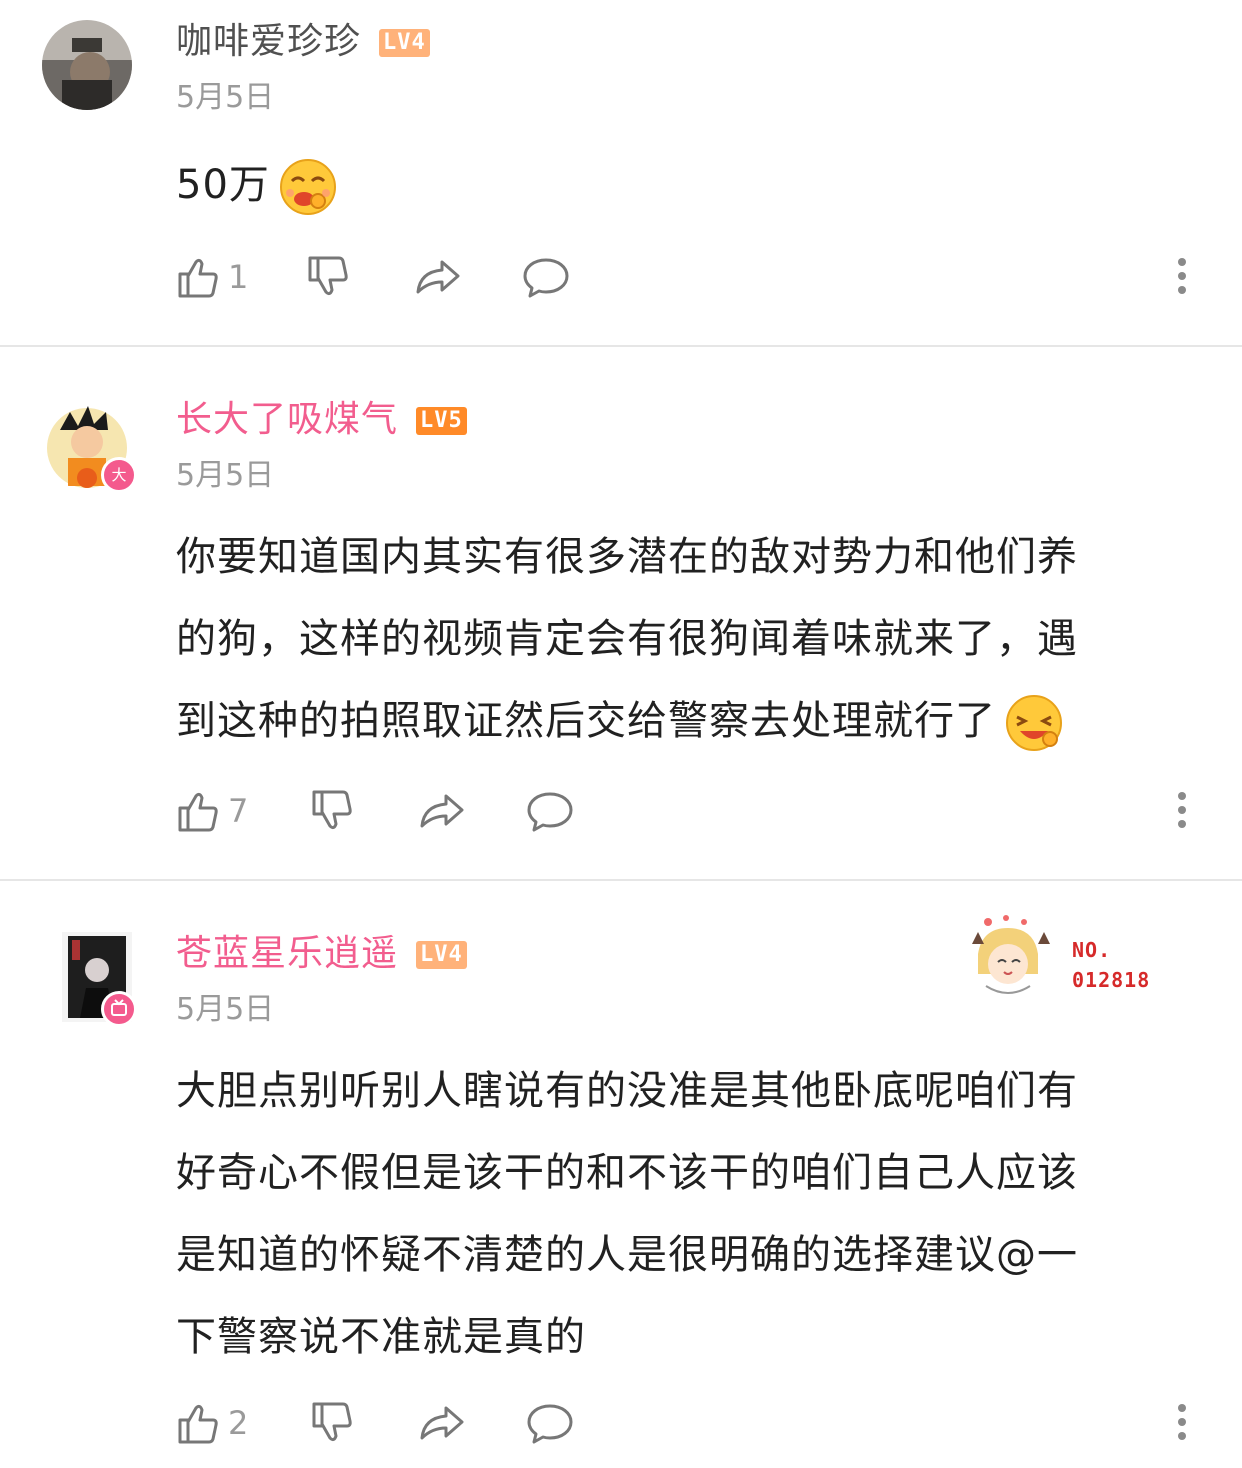  I want to click on comment-line: 下警察说不准就是真的, so click(381, 1337).